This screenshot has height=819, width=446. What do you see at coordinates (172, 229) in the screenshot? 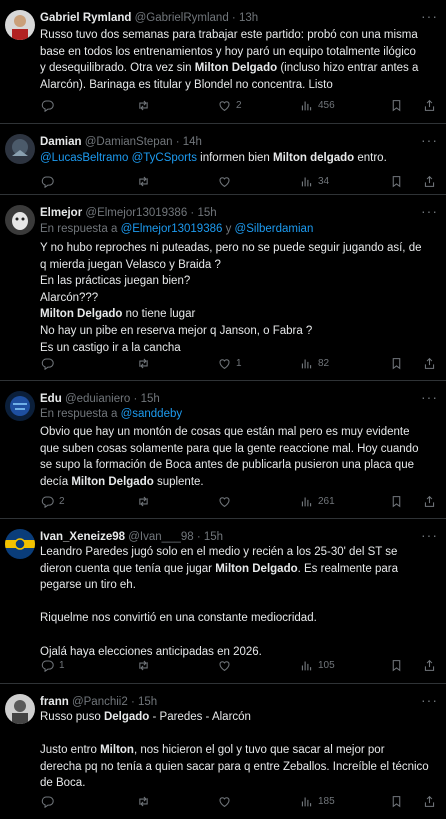
I see `mention-link: @Elmejor13019386` at bounding box center [172, 229].